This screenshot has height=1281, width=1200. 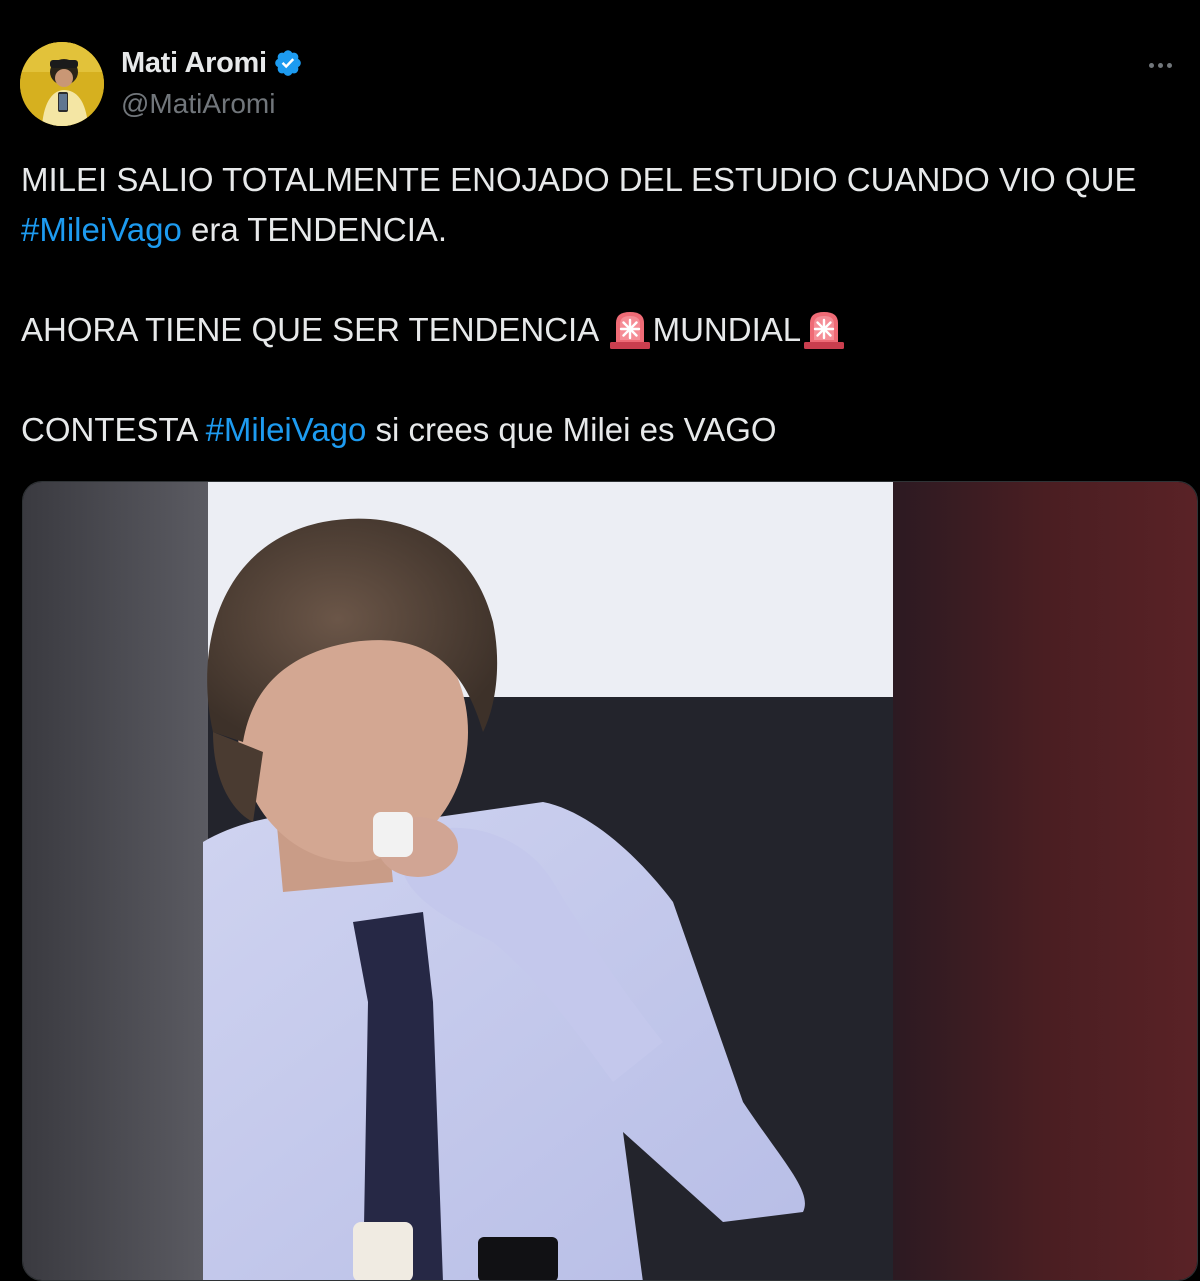 I want to click on tweet-text-segment: CONTESTA, so click(x=113, y=429).